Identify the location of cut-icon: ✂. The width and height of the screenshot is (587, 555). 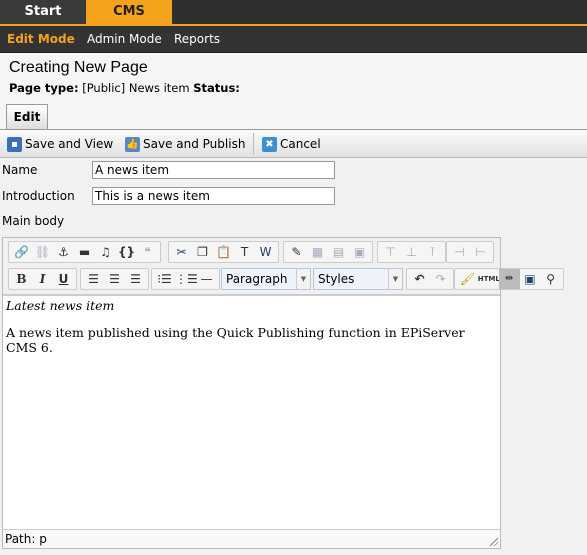
(181, 252).